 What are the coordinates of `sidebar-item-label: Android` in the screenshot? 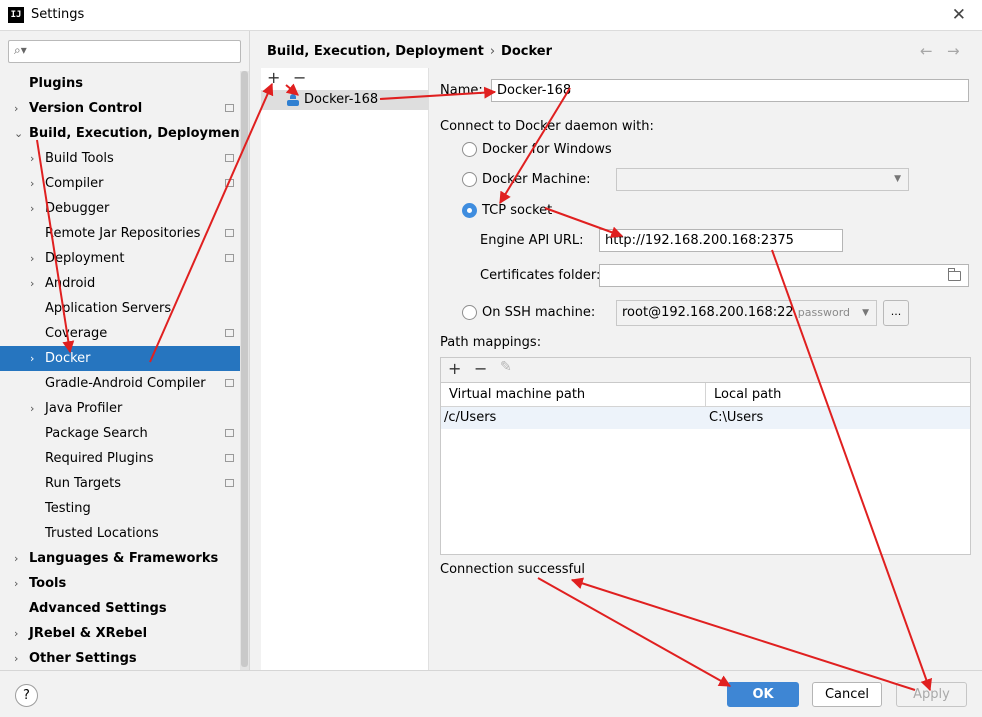 It's located at (70, 283).